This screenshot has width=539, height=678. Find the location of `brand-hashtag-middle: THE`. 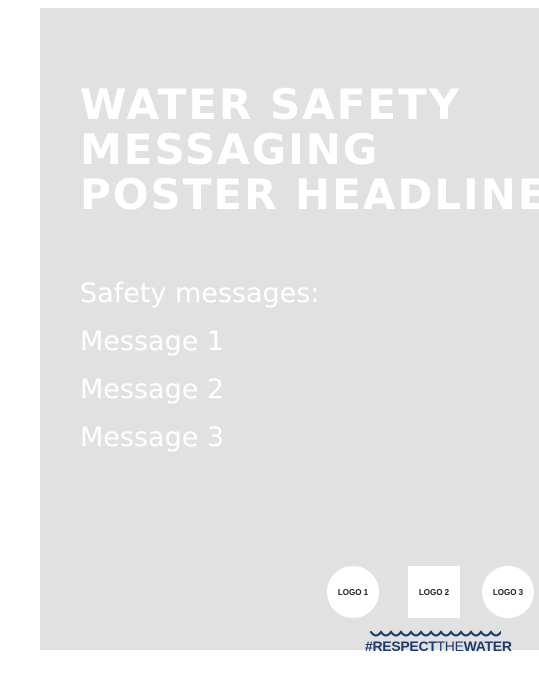

brand-hashtag-middle: THE is located at coordinates (450, 646).